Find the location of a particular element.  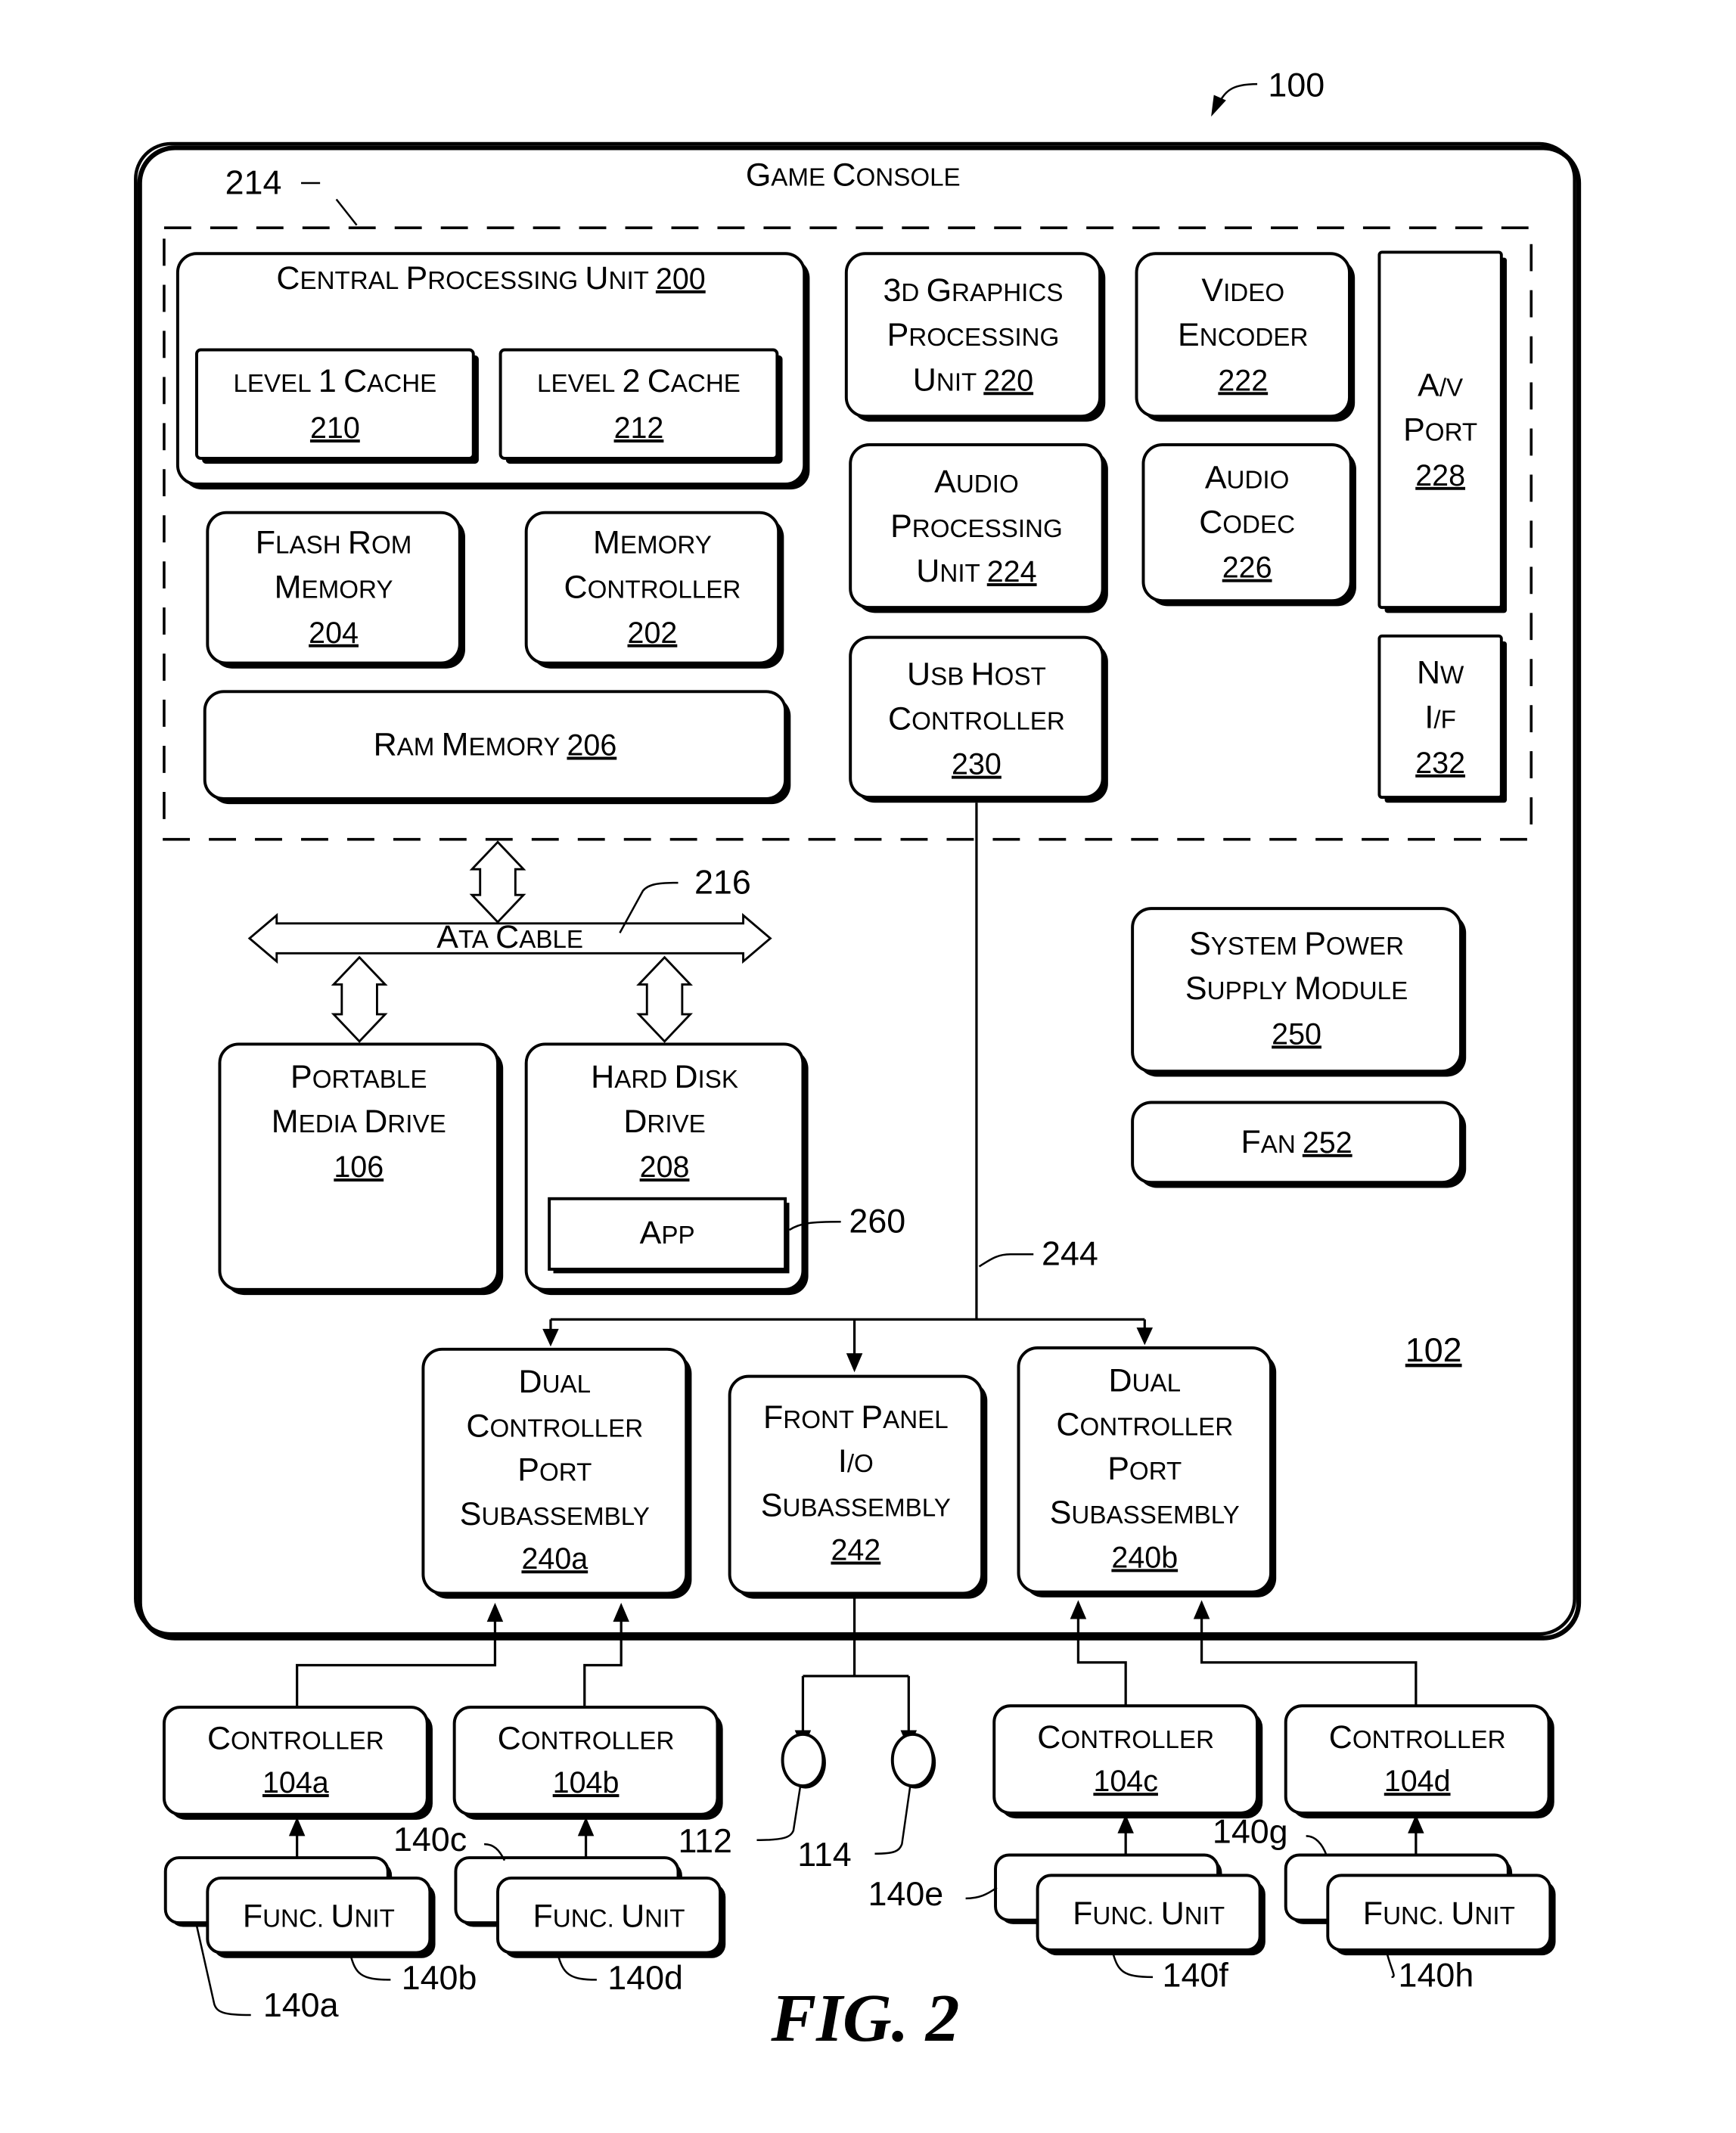

avport-ref: 228 is located at coordinates (1440, 475).